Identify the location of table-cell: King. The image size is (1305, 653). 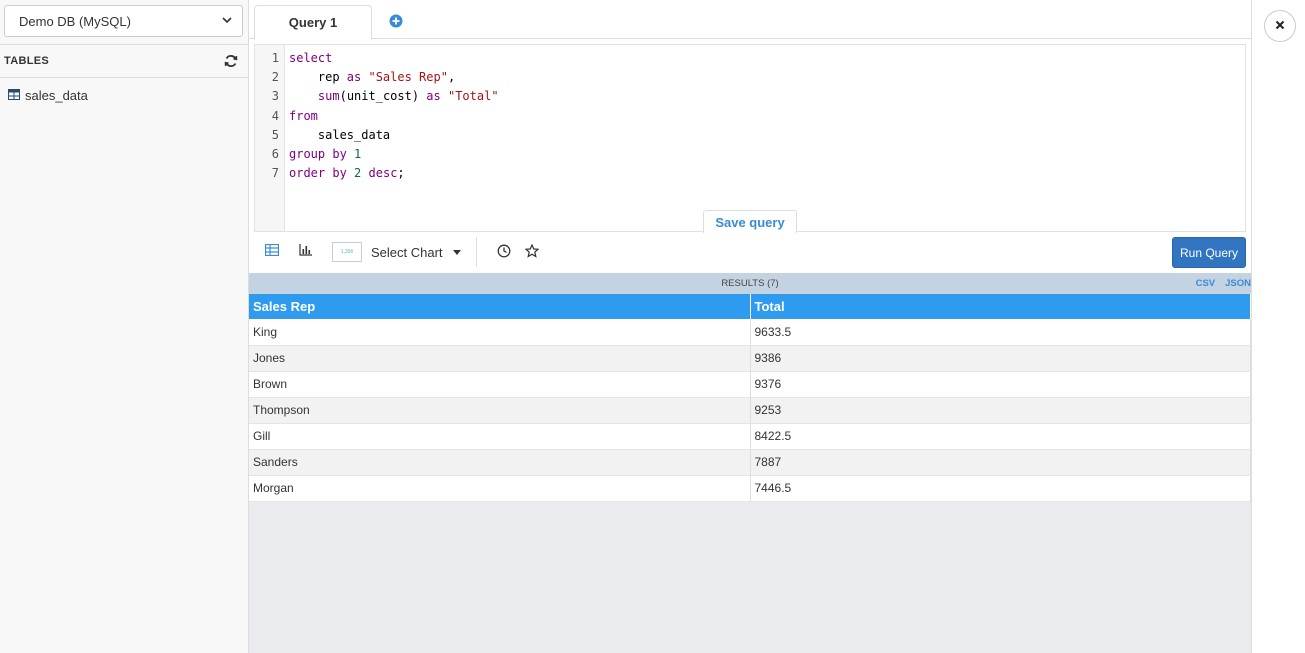
(500, 332).